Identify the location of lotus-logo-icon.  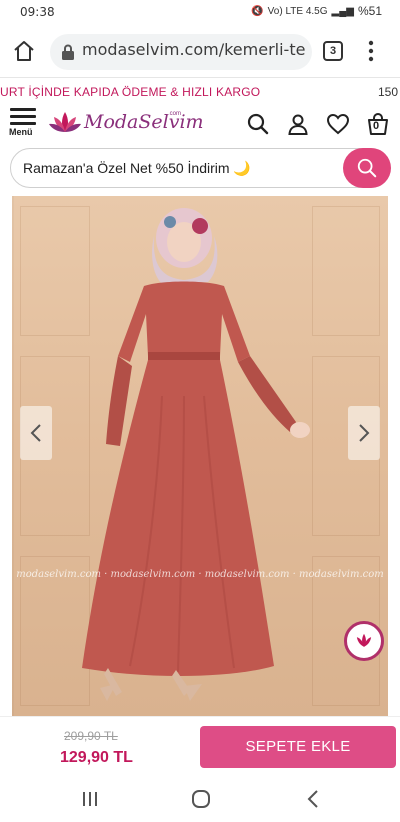
(65, 122).